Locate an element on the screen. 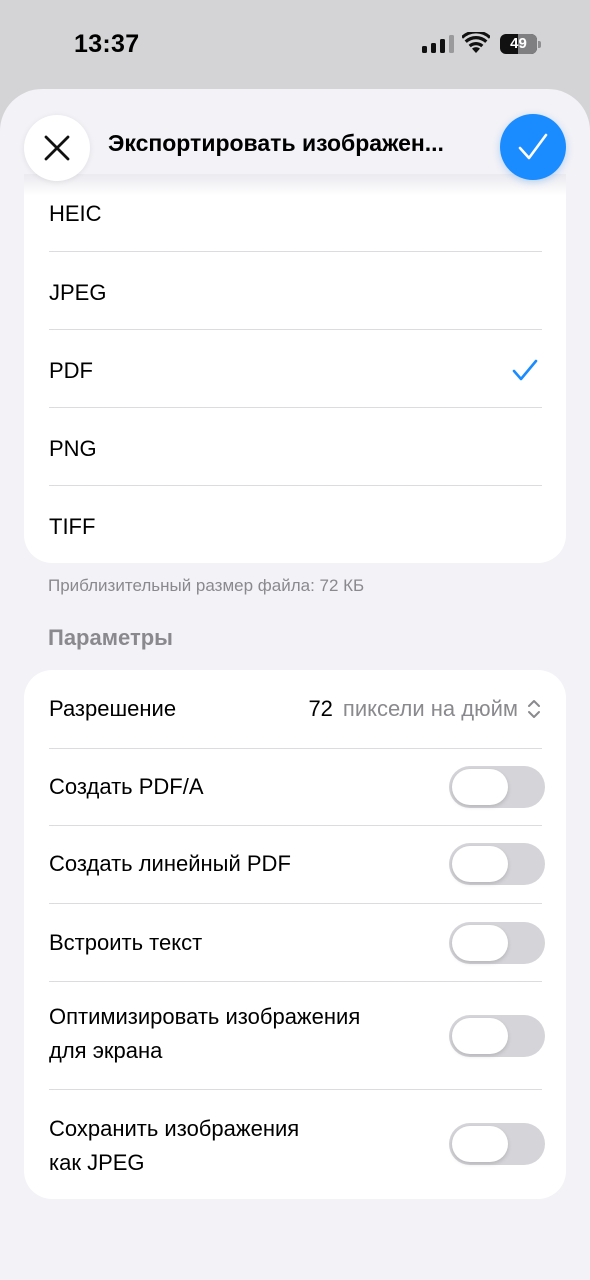  toggle-label: Создать линейный PDF is located at coordinates (170, 863).